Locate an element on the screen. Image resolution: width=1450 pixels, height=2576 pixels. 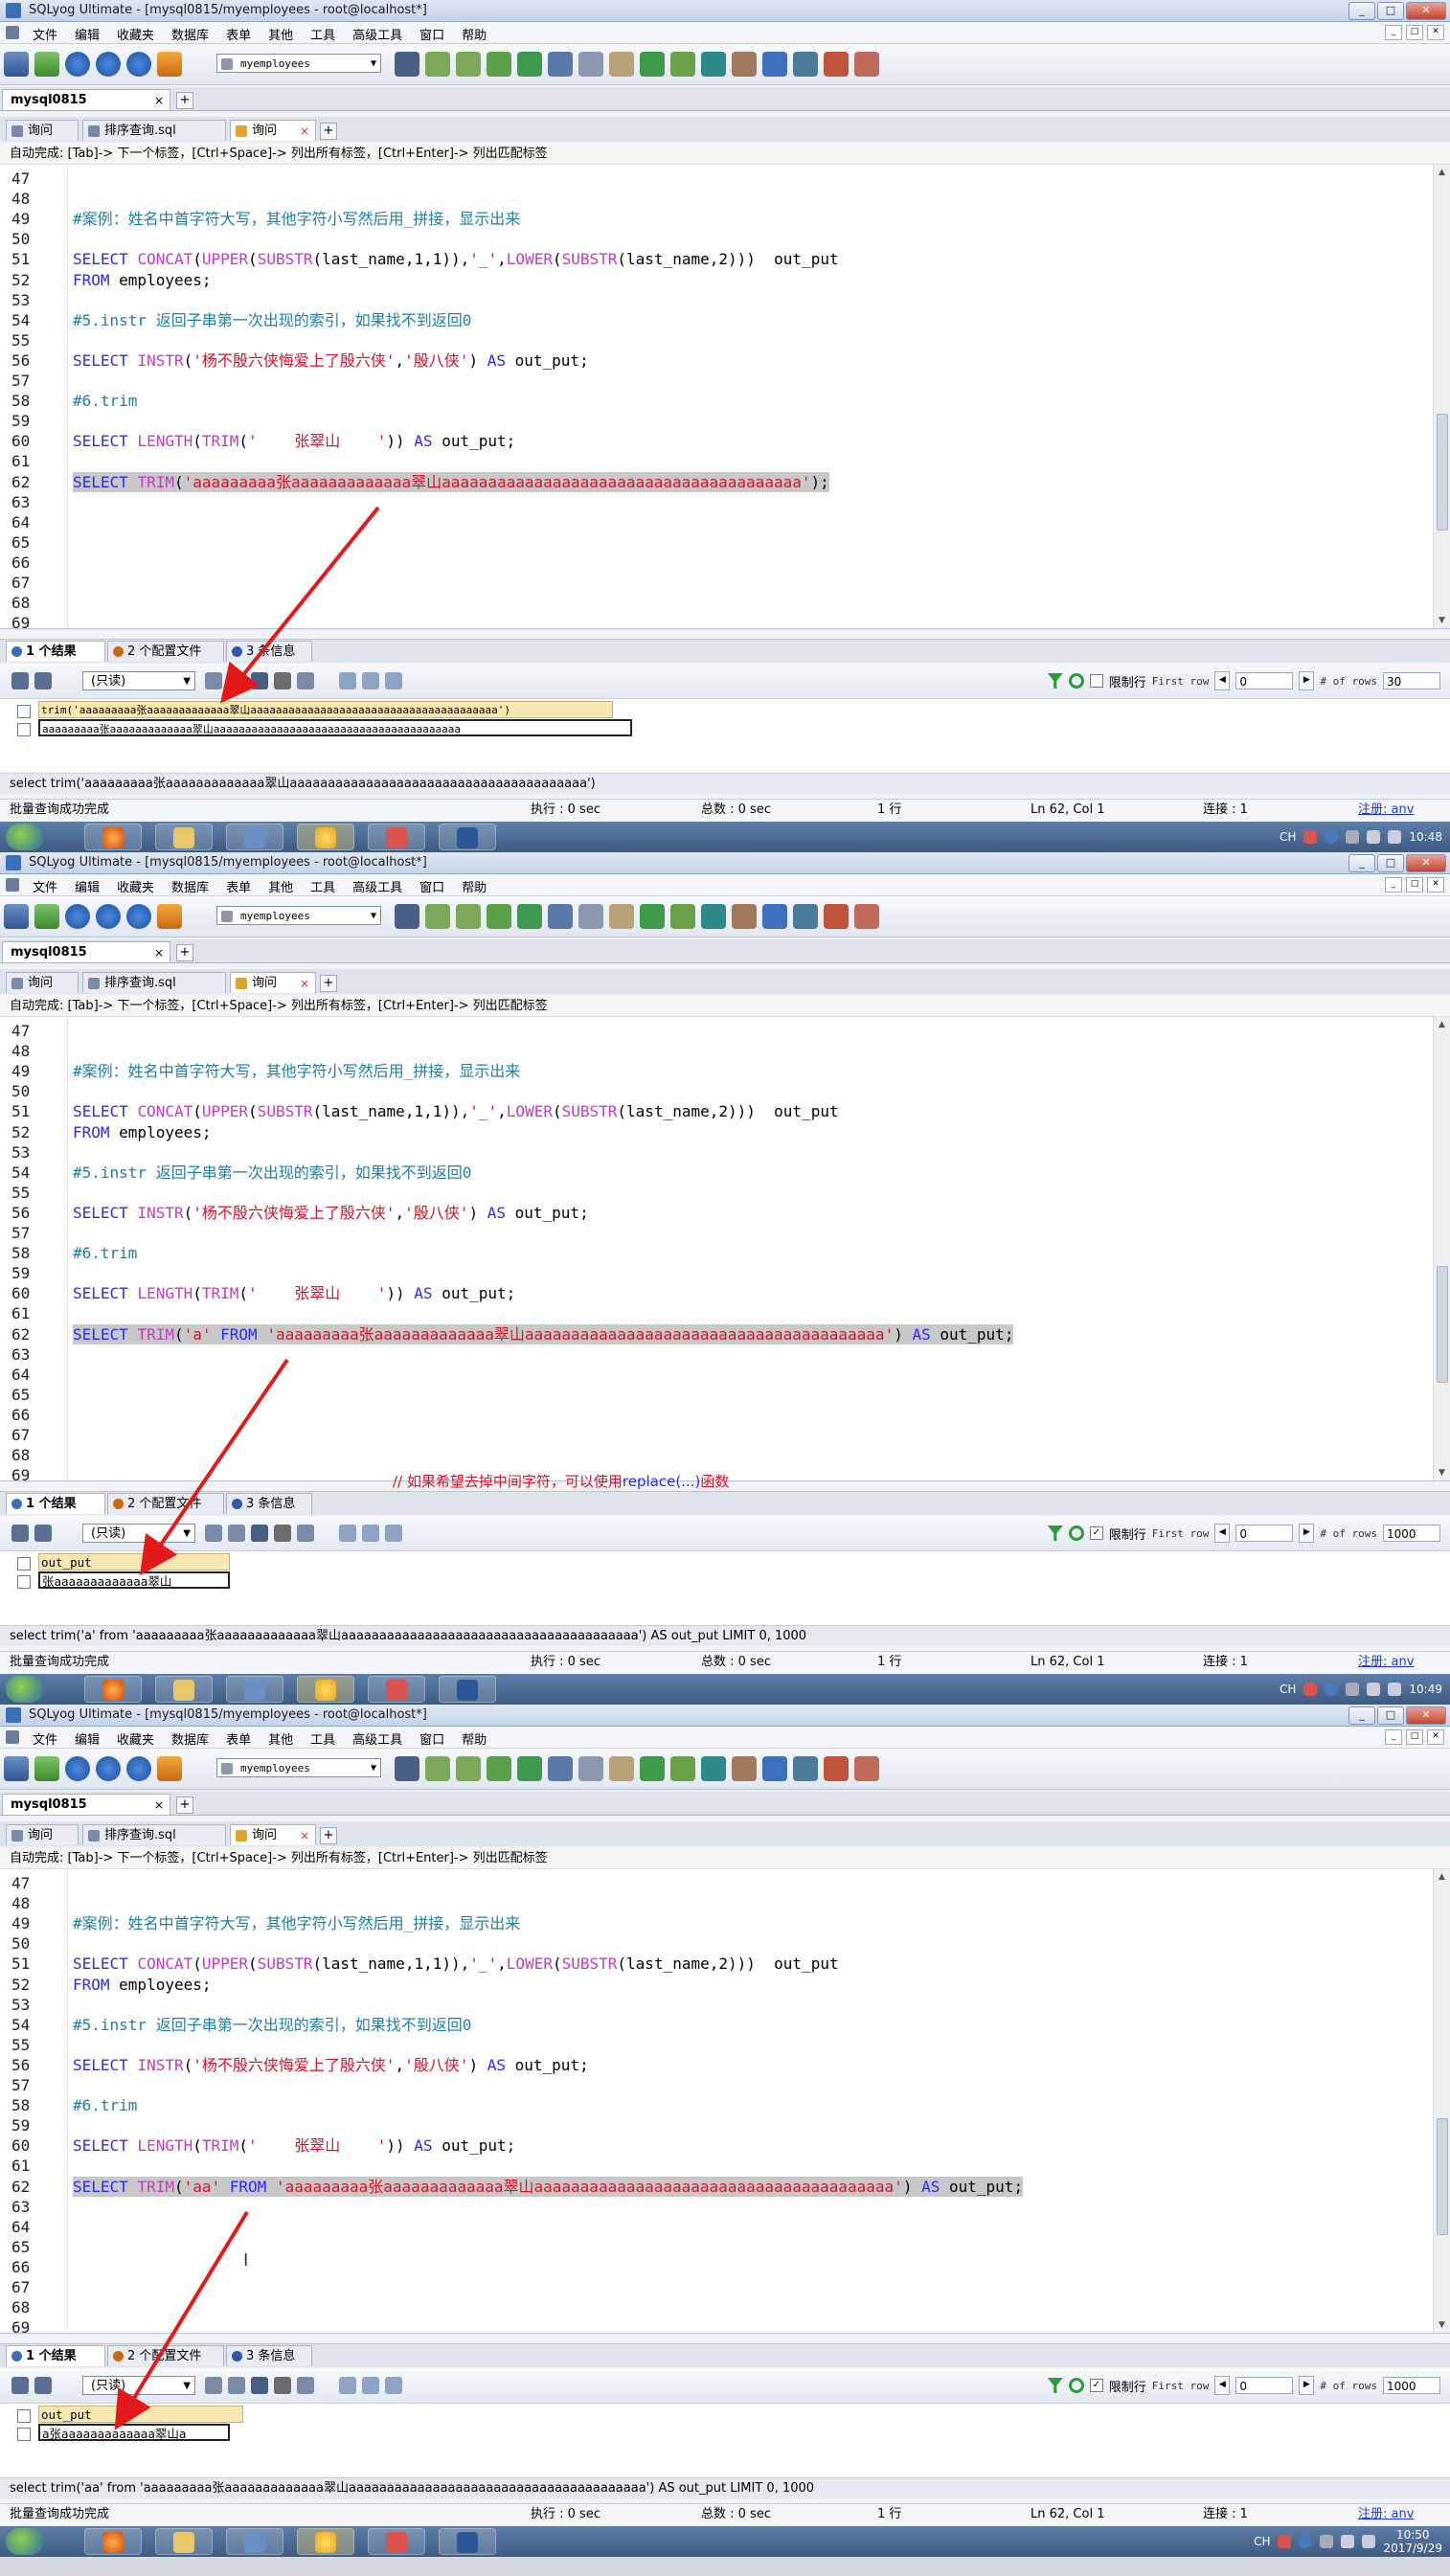
menu-table: 表单 is located at coordinates (238, 1738).